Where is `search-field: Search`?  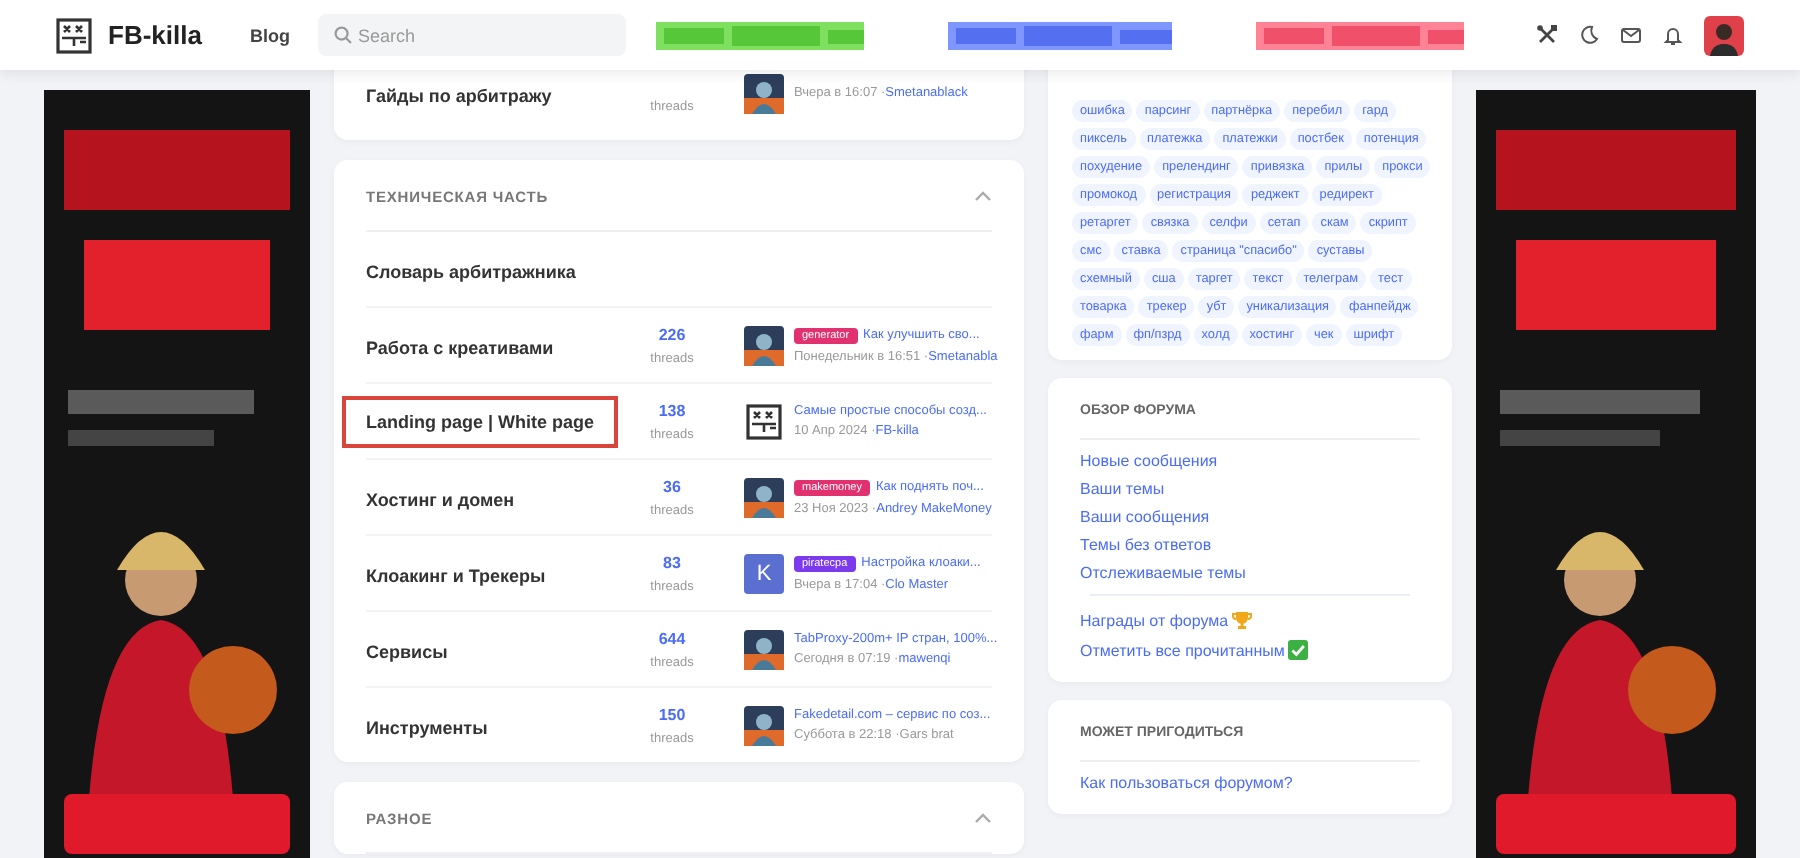 search-field: Search is located at coordinates (471, 35).